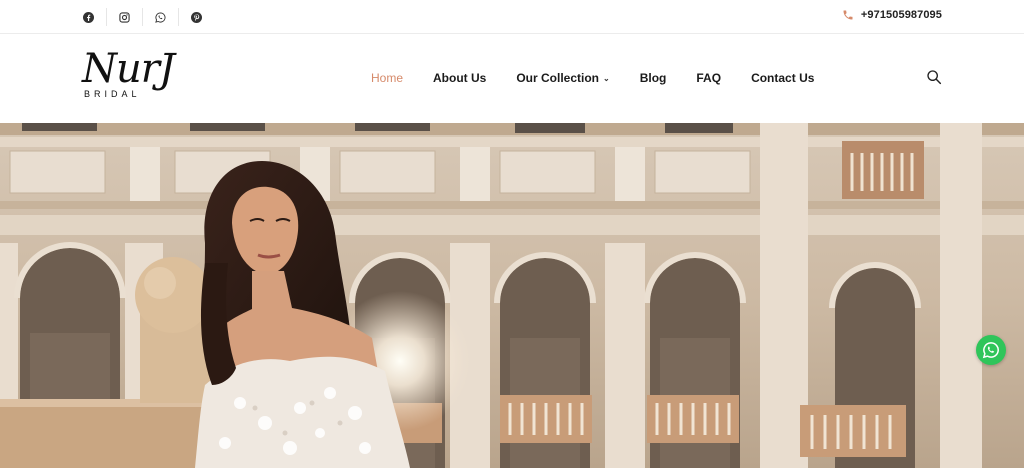  I want to click on search-icon, so click(934, 77).